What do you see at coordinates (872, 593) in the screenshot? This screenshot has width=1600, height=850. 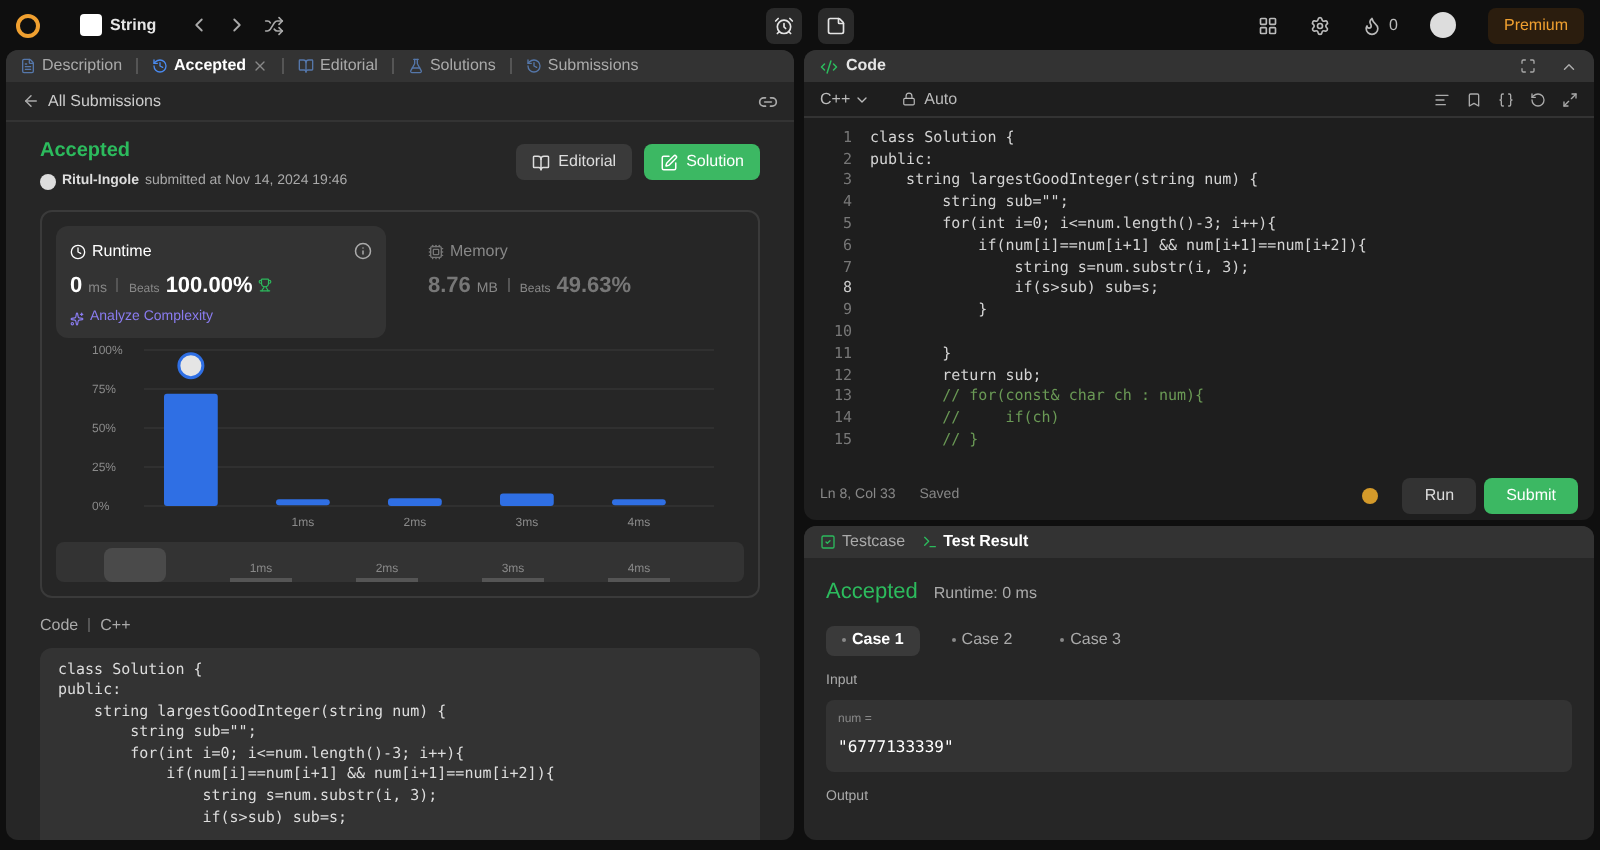 I see `result-status: Accepted` at bounding box center [872, 593].